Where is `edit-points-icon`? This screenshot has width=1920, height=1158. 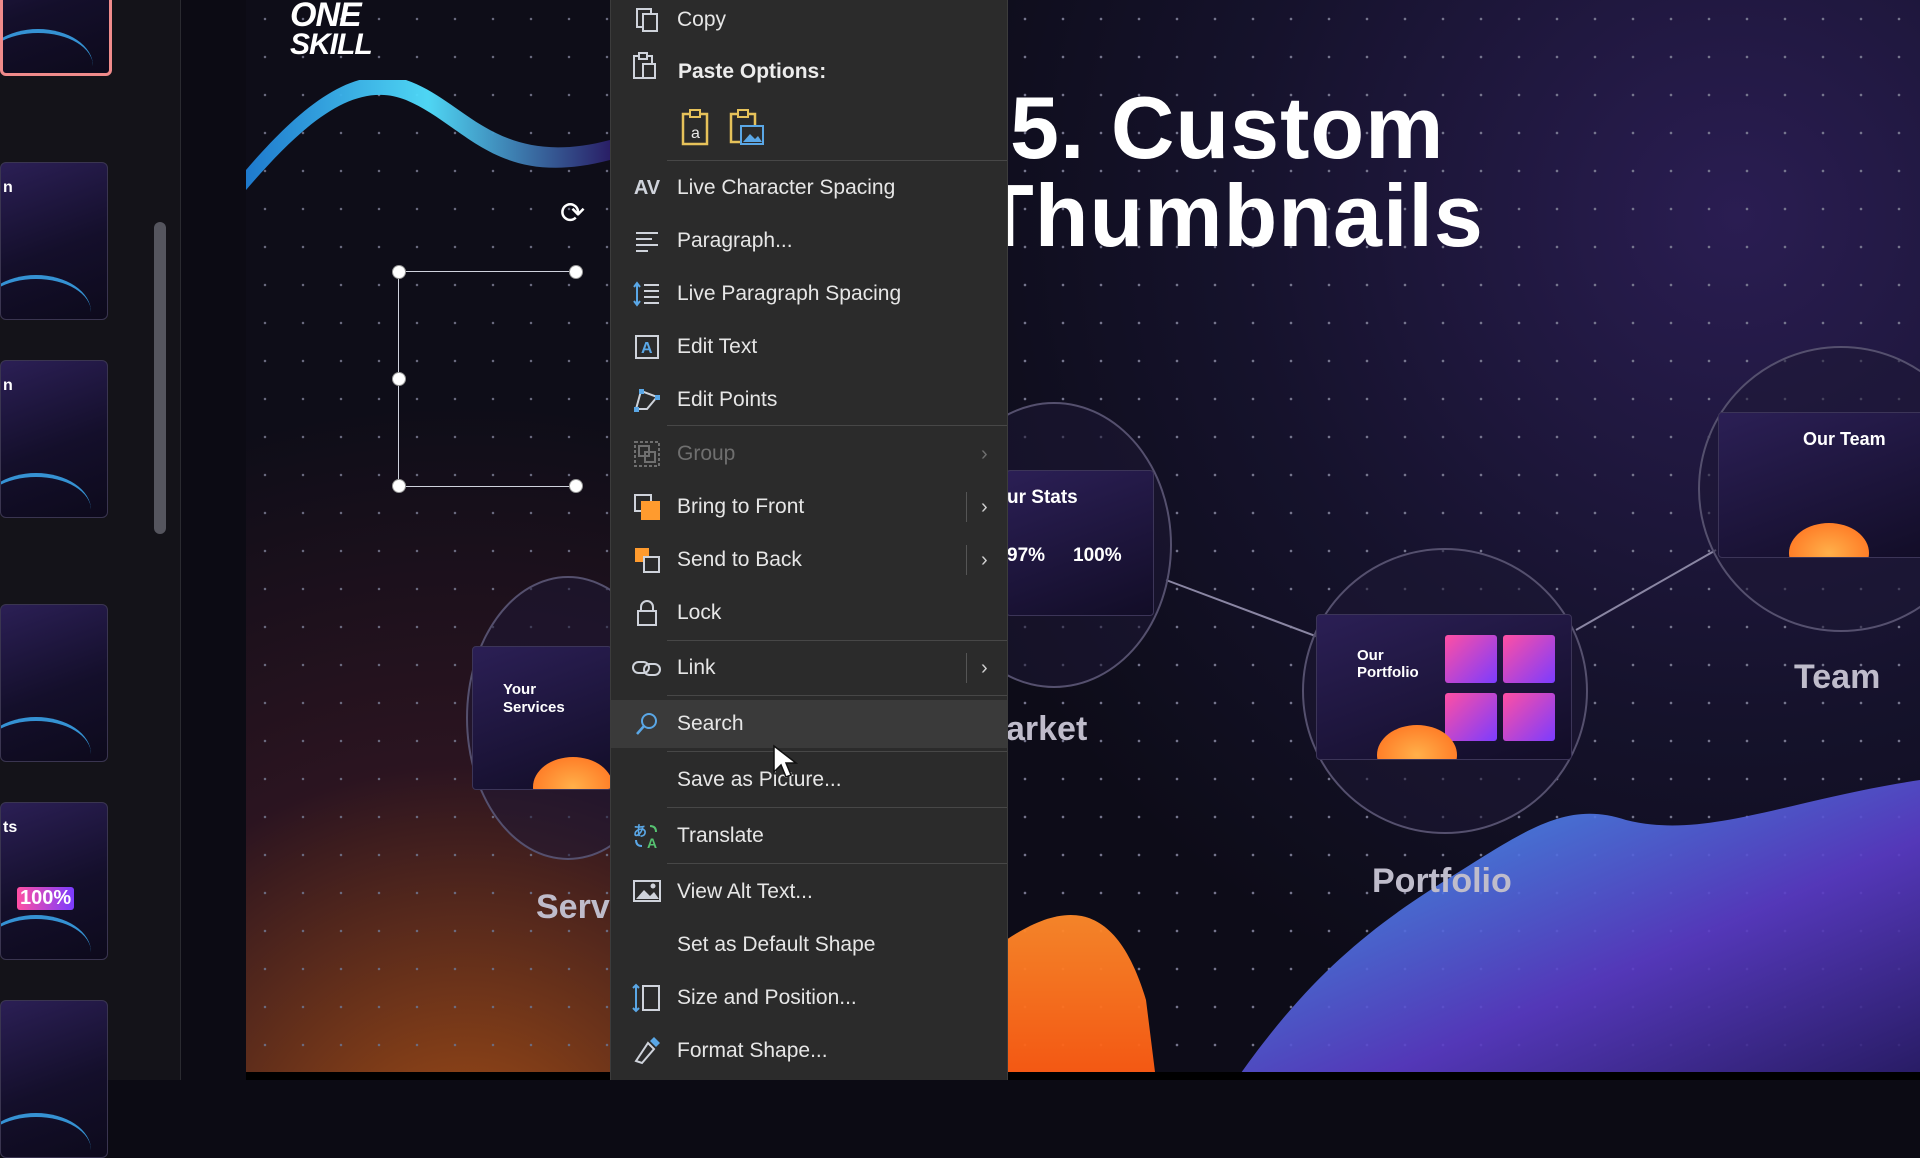 edit-points-icon is located at coordinates (647, 400).